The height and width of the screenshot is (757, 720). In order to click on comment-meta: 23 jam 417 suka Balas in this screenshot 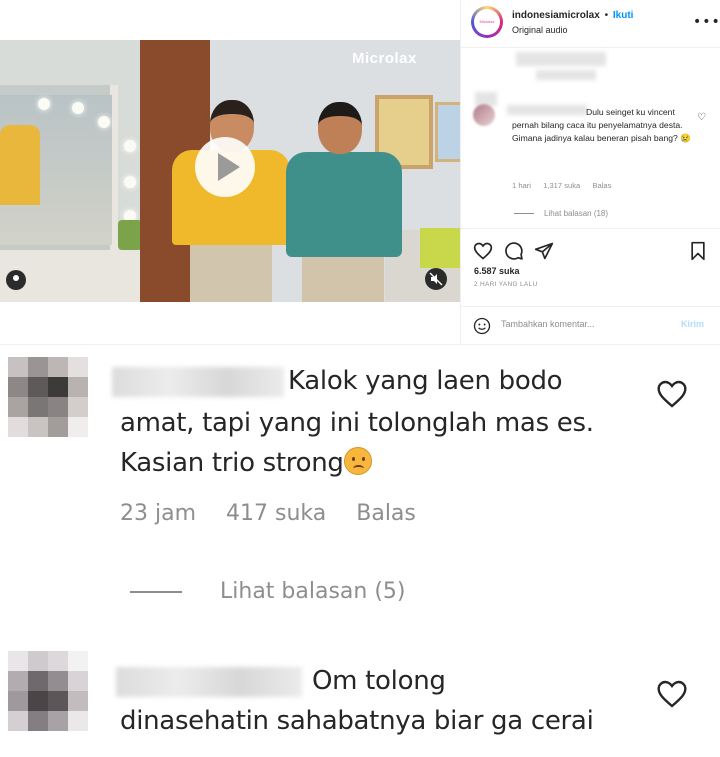, I will do `click(283, 513)`.